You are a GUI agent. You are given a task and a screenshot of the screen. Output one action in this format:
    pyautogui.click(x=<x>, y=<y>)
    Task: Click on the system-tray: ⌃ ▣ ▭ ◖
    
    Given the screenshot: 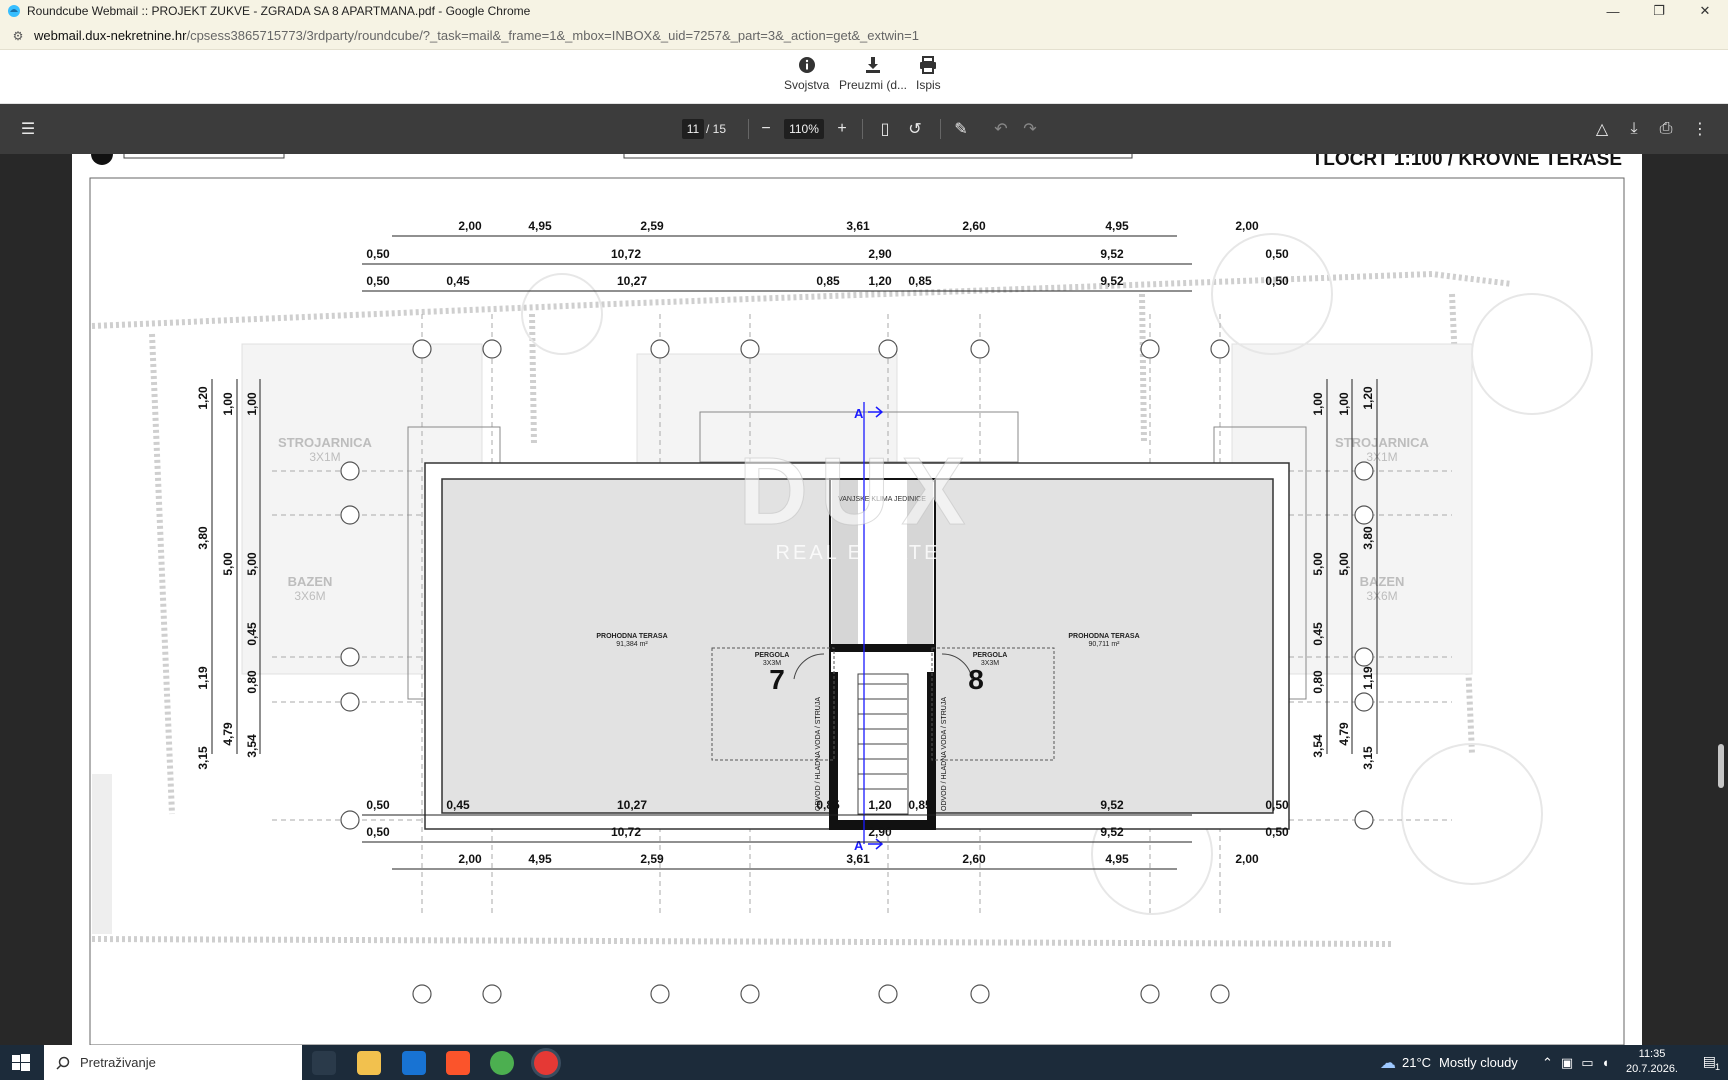 What is the action you would take?
    pyautogui.click(x=1575, y=1062)
    